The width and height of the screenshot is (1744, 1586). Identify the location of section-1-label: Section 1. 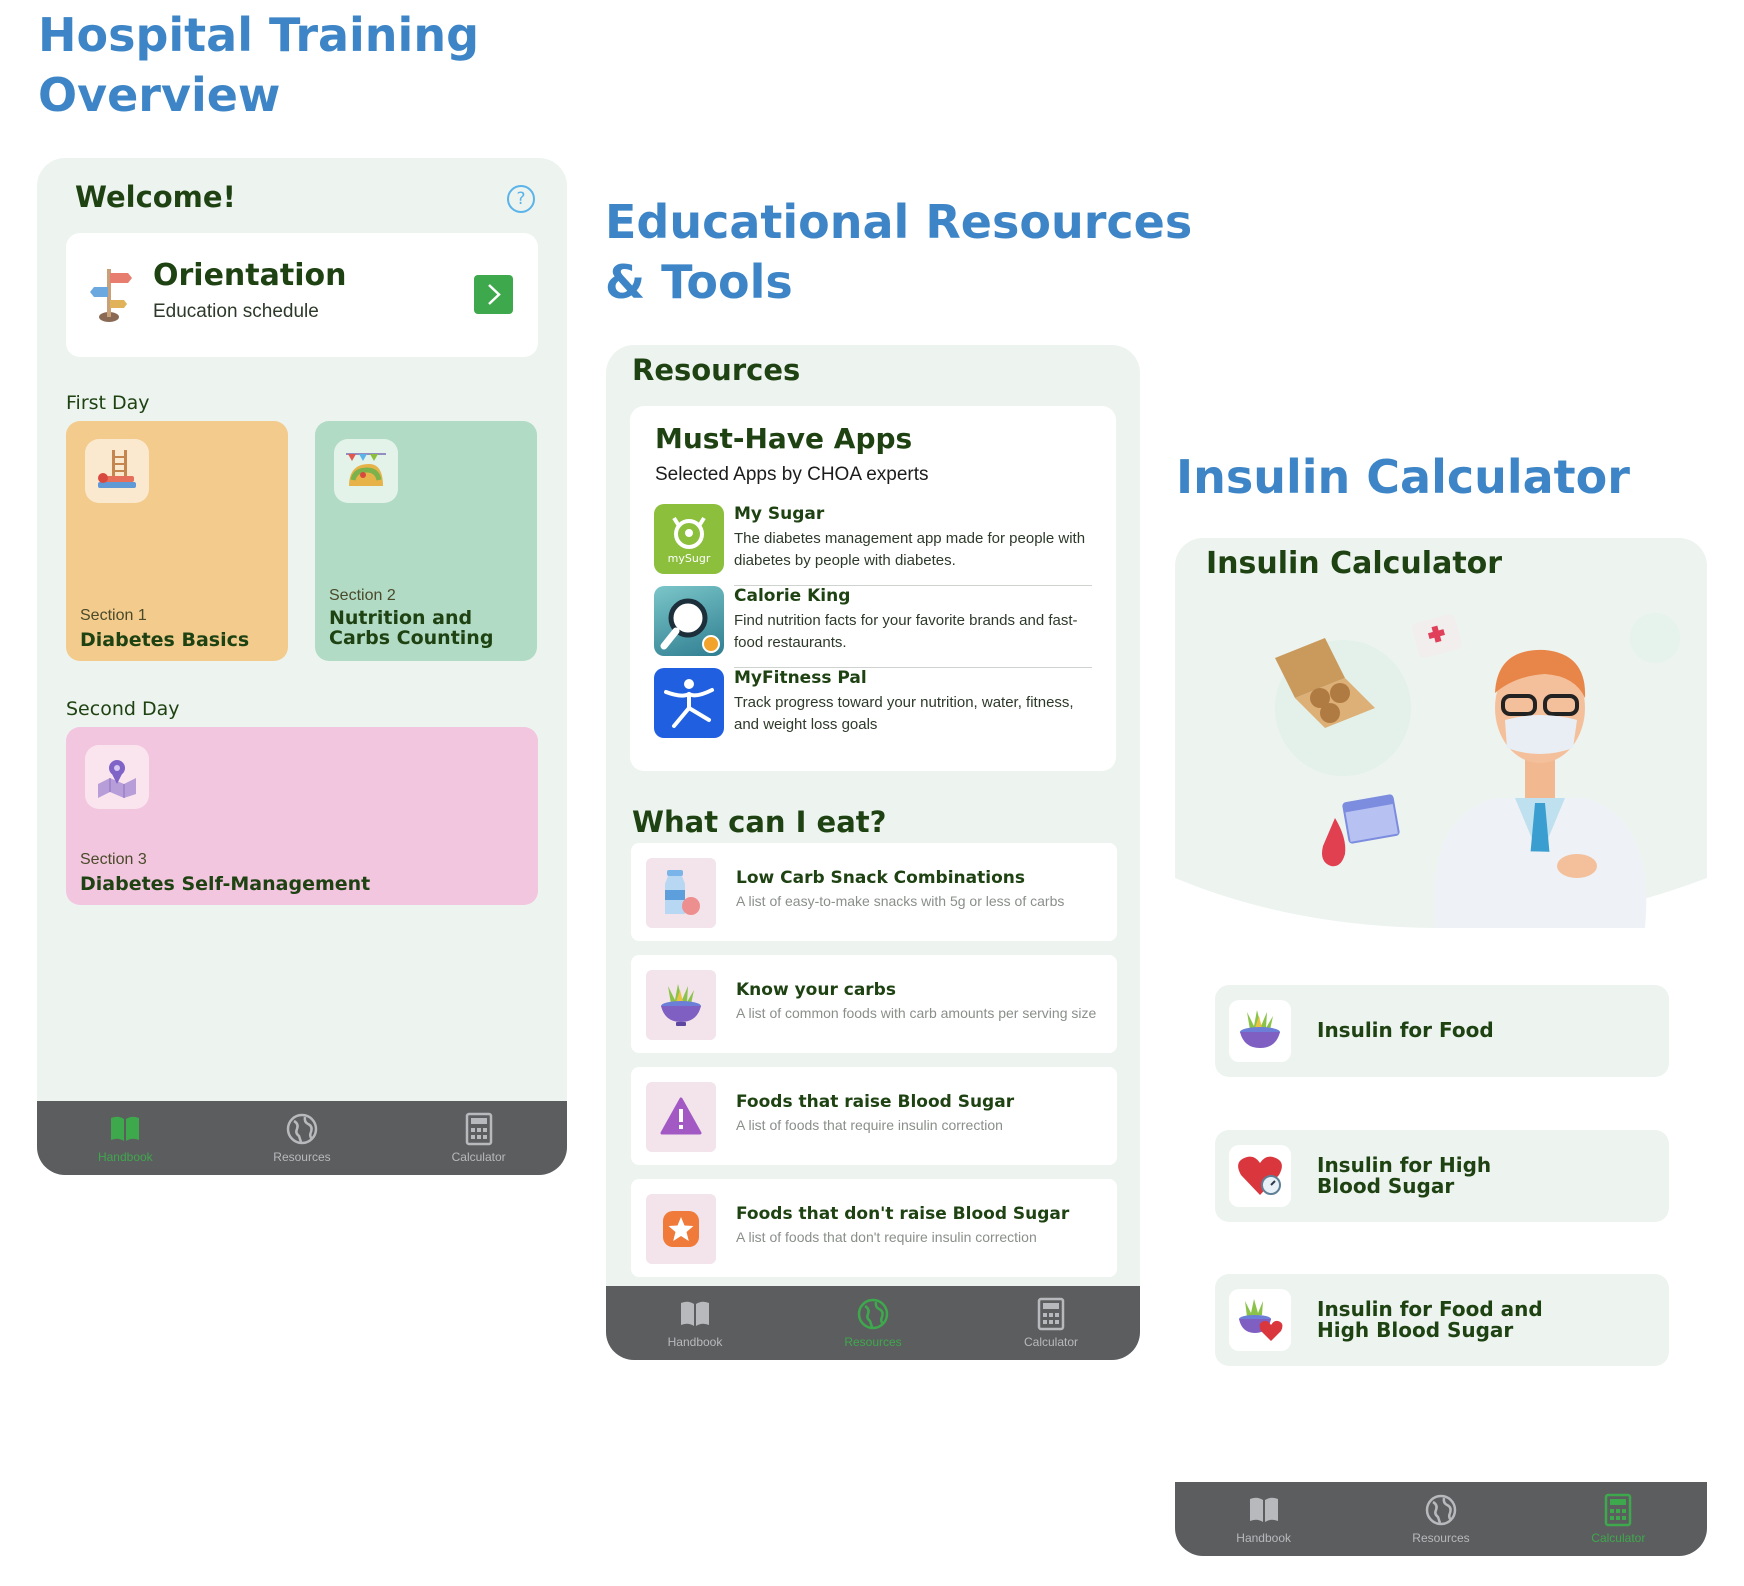
(113, 615).